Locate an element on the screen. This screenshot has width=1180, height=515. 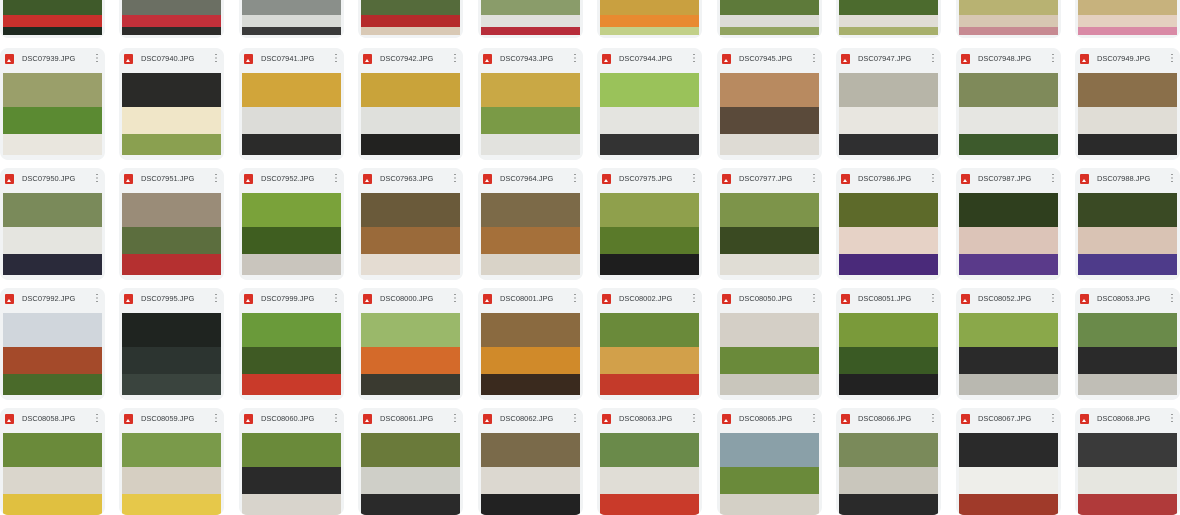
file-name: DSC08065.JPG is located at coordinates (771, 419).